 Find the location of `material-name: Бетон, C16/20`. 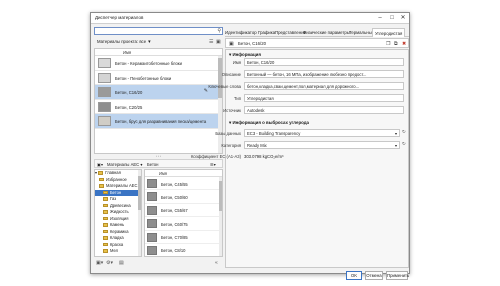

material-name: Бетон, C16/20 is located at coordinates (129, 93).